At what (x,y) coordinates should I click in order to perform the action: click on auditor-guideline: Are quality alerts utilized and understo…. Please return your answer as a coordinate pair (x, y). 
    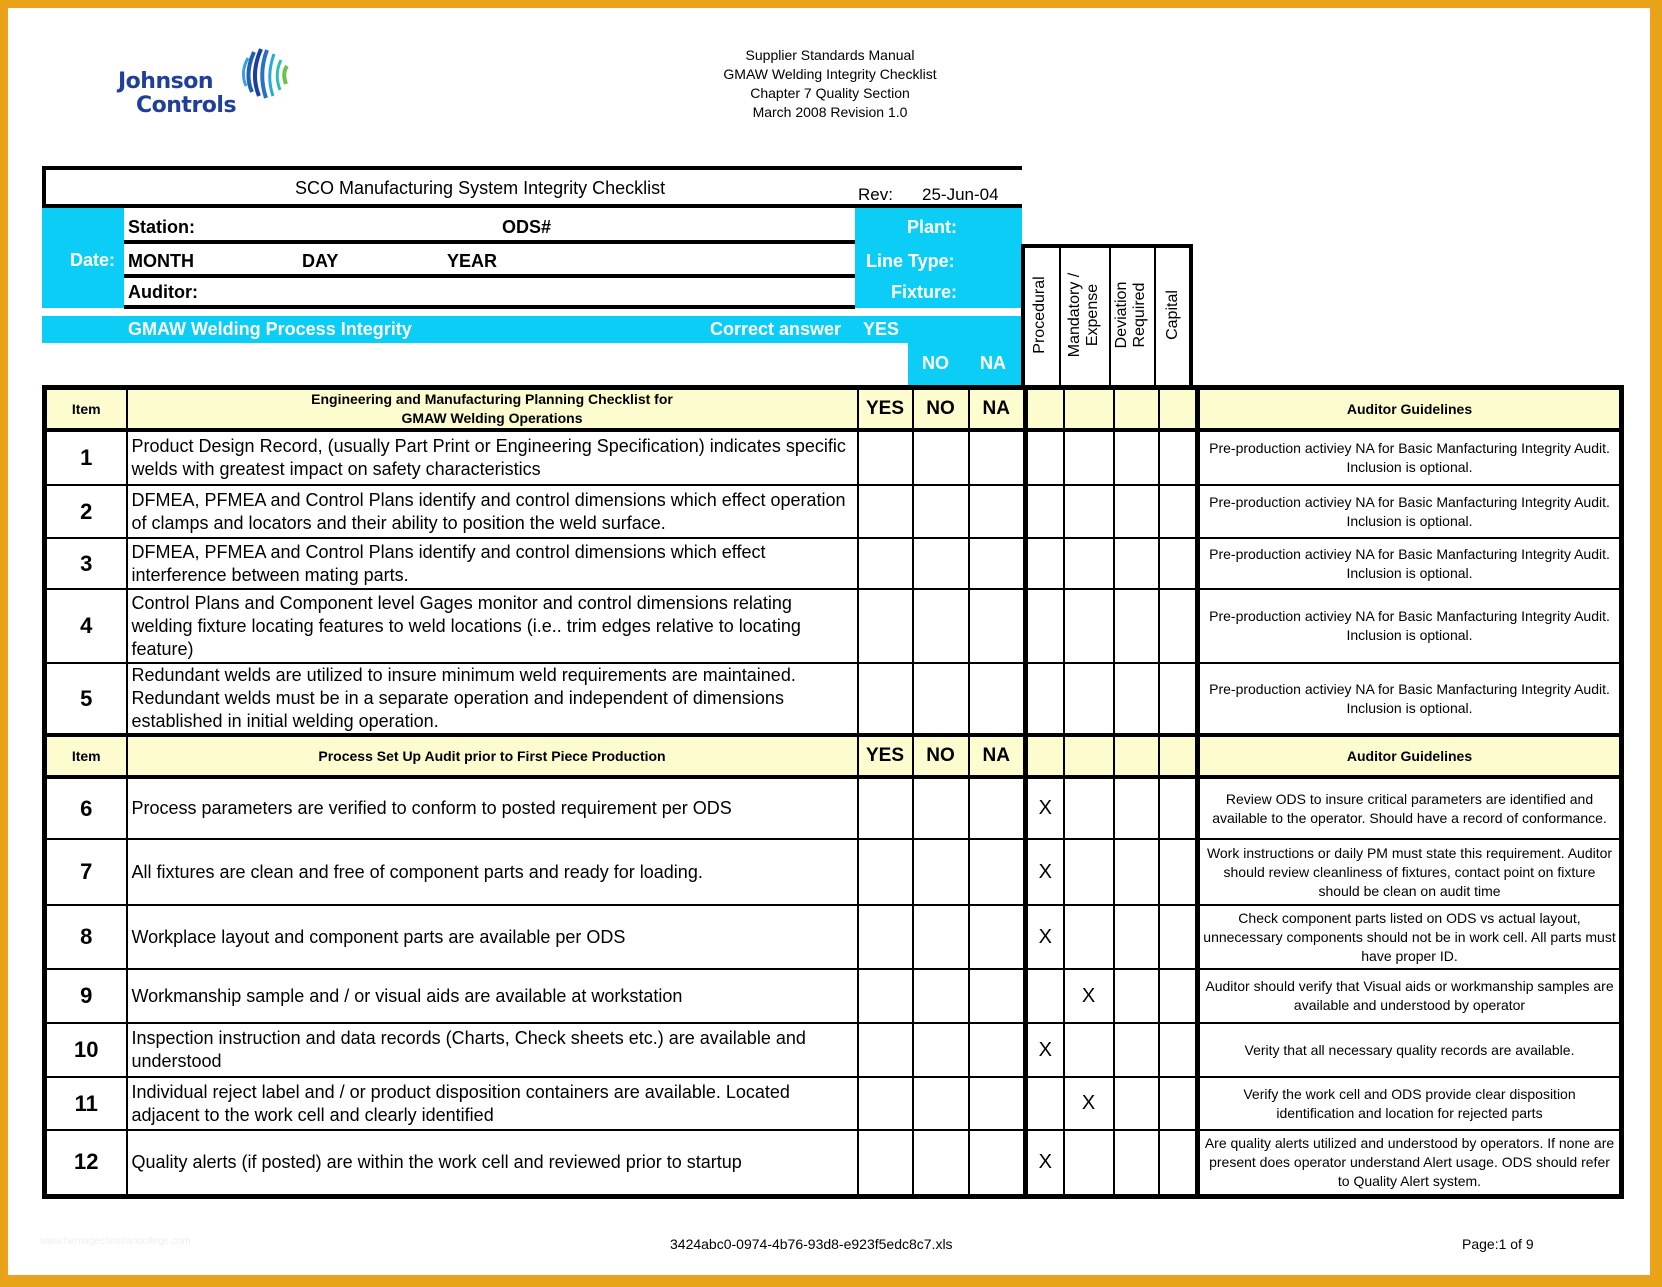
    Looking at the image, I should click on (1409, 1163).